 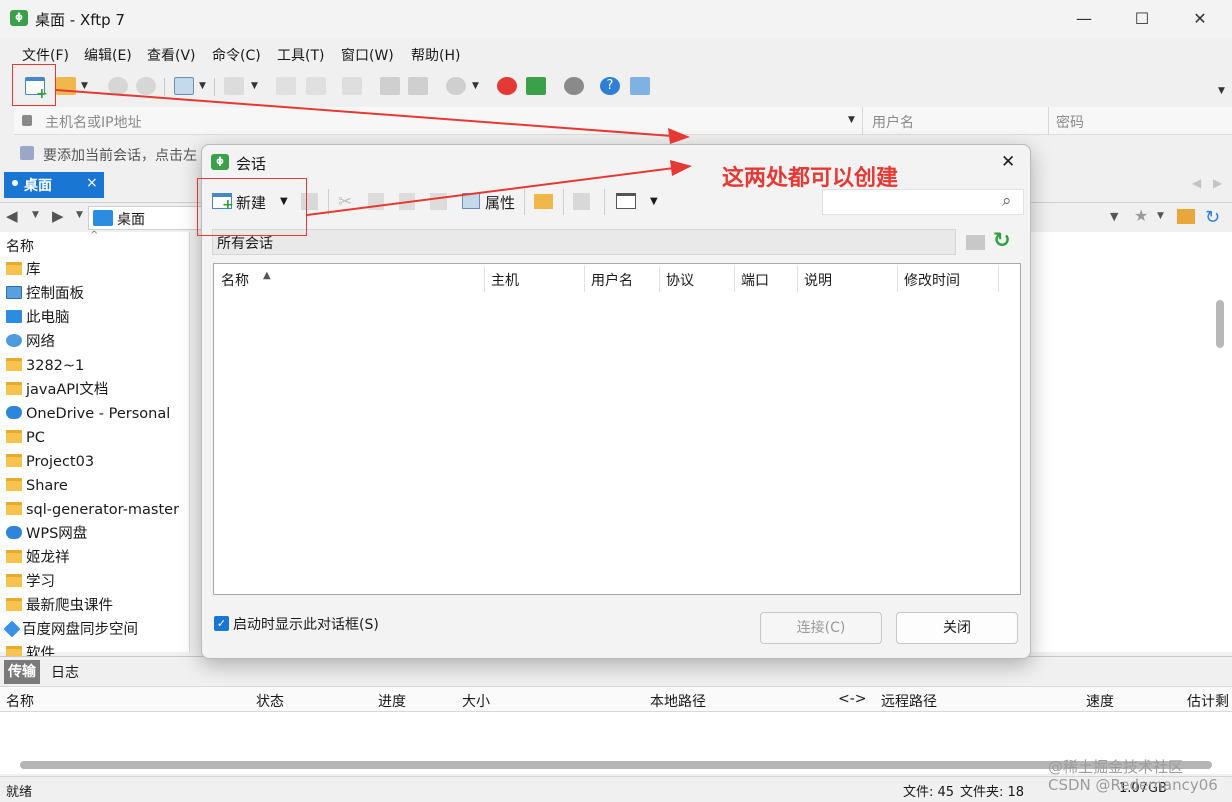 I want to click on tab-close-icon: ×, so click(x=92, y=183).